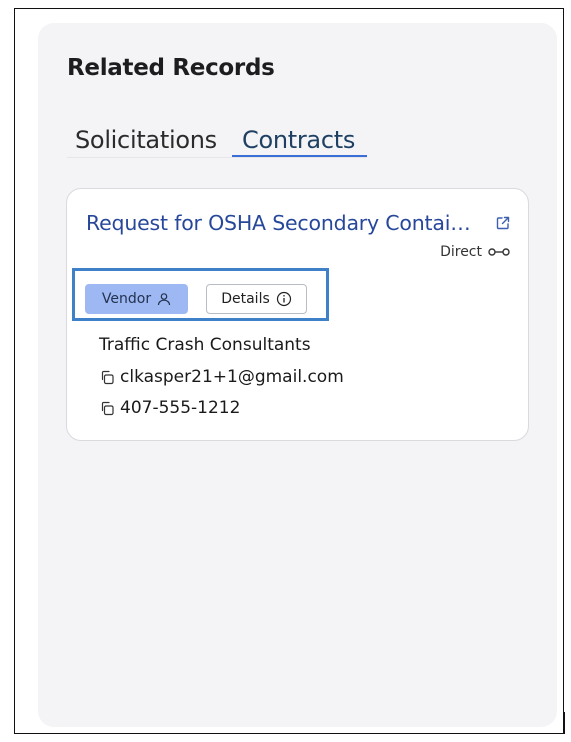  I want to click on tab-contracts: Contracts, so click(298, 140).